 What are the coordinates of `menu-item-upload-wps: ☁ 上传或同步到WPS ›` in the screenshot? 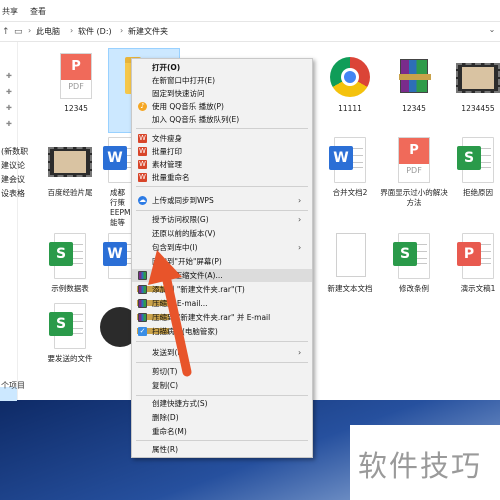 It's located at (222, 200).